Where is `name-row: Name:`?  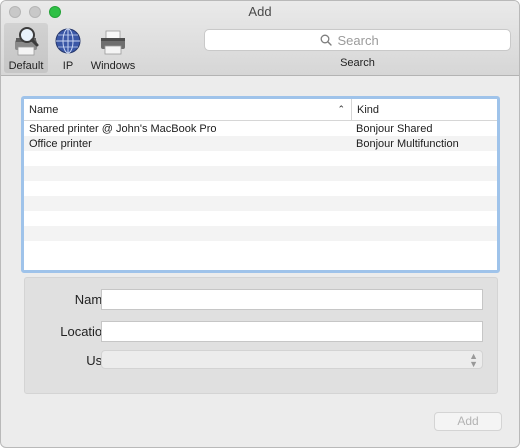 name-row: Name: is located at coordinates (261, 300).